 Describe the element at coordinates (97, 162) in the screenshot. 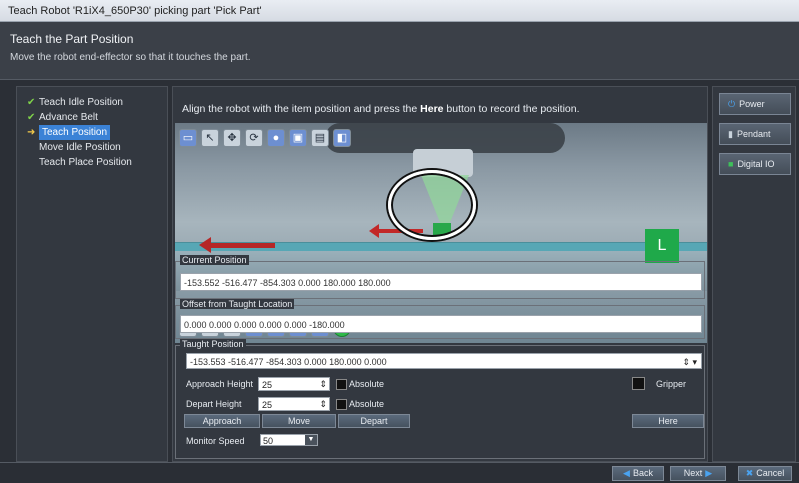

I see `step-teach-place-position: Teach Place Position` at that location.